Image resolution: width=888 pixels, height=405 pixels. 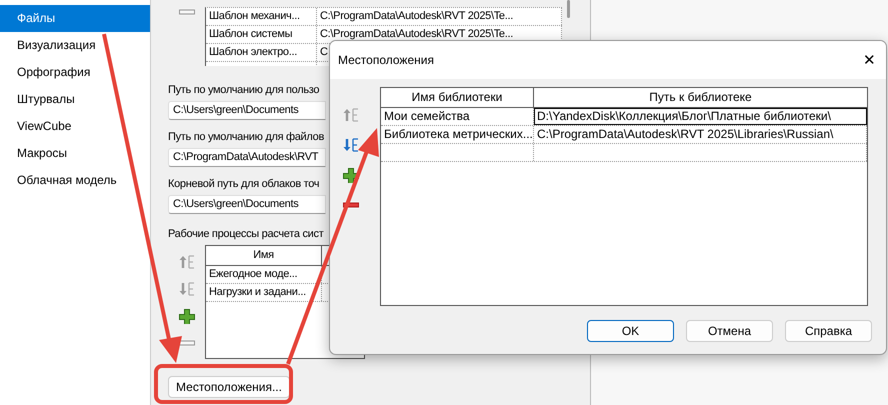 What do you see at coordinates (246, 234) in the screenshot?
I see `section-label: Рабочие процессы расчета сист` at bounding box center [246, 234].